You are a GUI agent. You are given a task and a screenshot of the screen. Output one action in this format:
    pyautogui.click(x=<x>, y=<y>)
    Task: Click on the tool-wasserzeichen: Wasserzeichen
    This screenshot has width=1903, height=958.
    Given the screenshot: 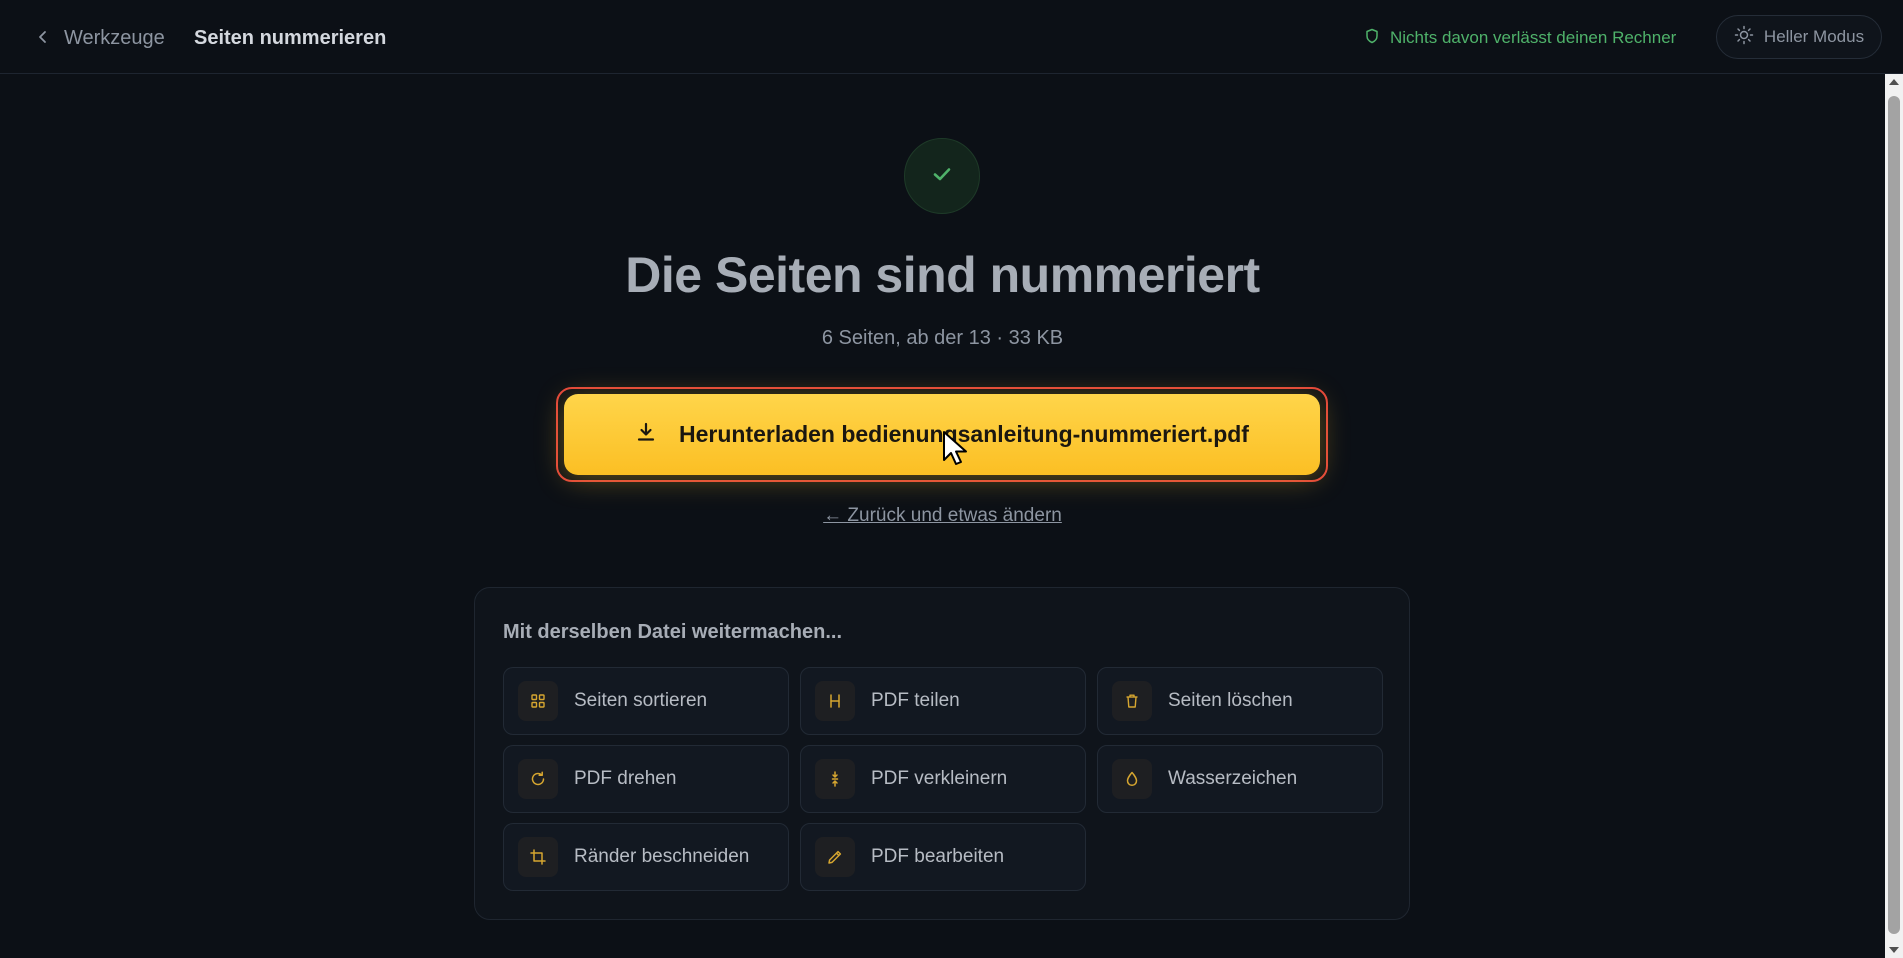 What is the action you would take?
    pyautogui.click(x=1240, y=779)
    